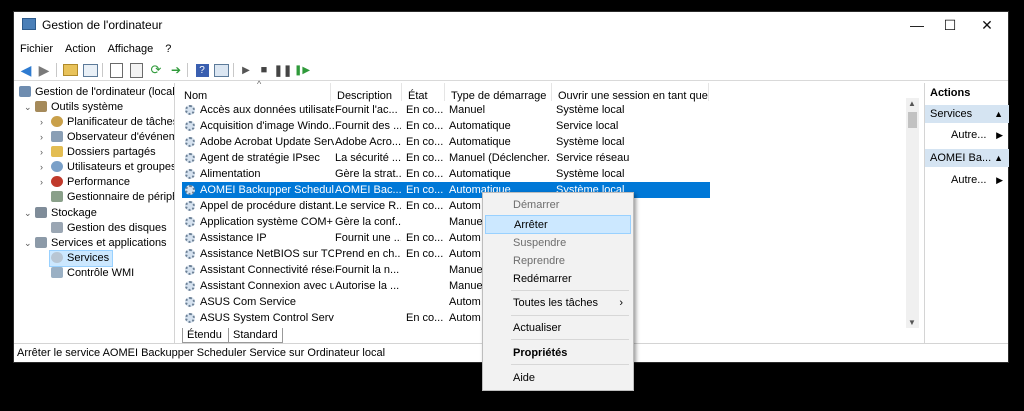 The width and height of the screenshot is (1024, 411). I want to click on actions-more-aomei: Autre... ▶, so click(967, 180).